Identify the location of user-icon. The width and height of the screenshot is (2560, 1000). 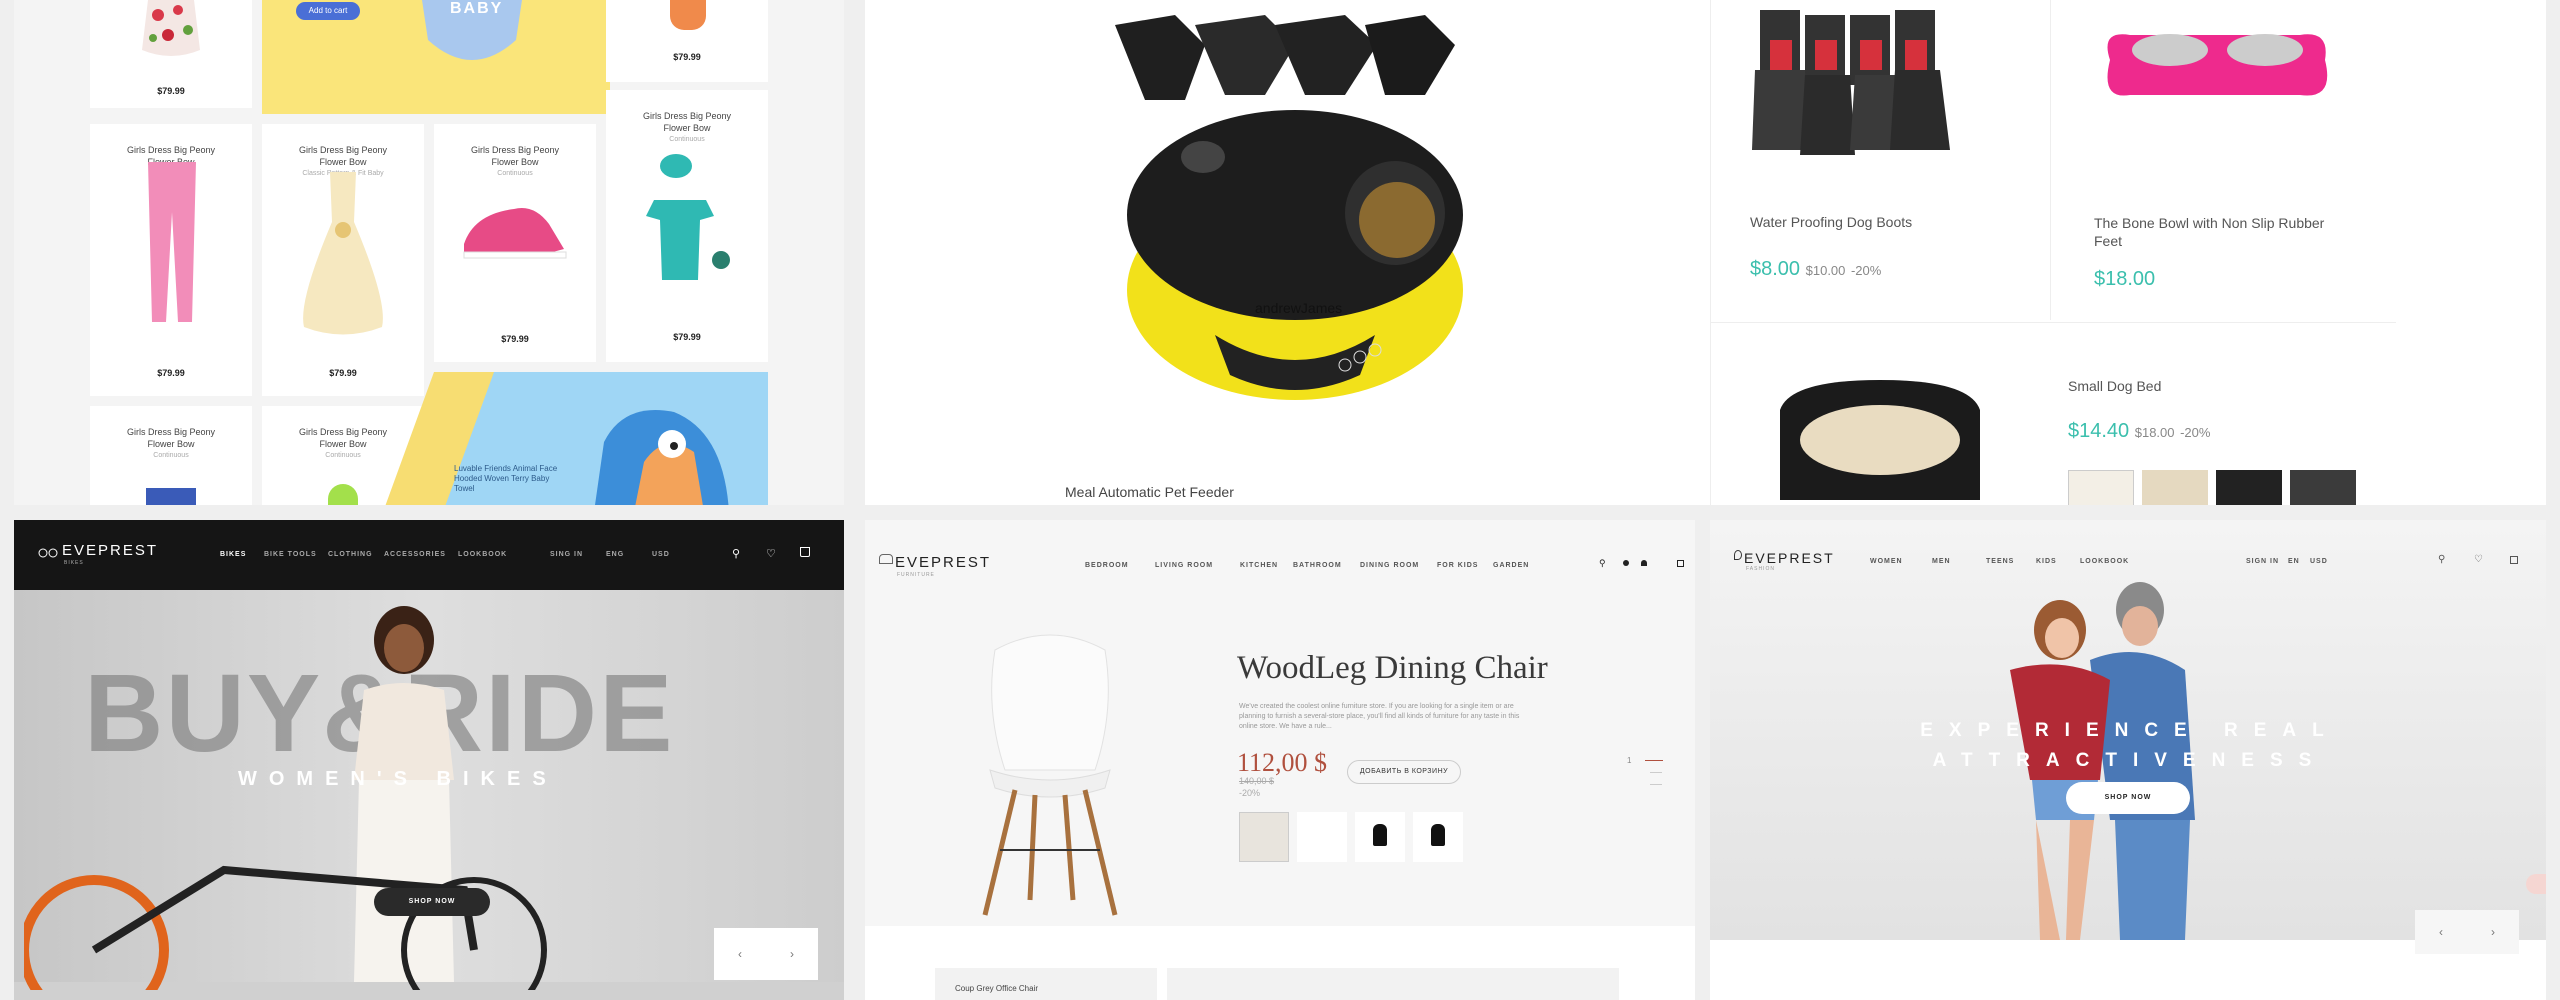
(1644, 563).